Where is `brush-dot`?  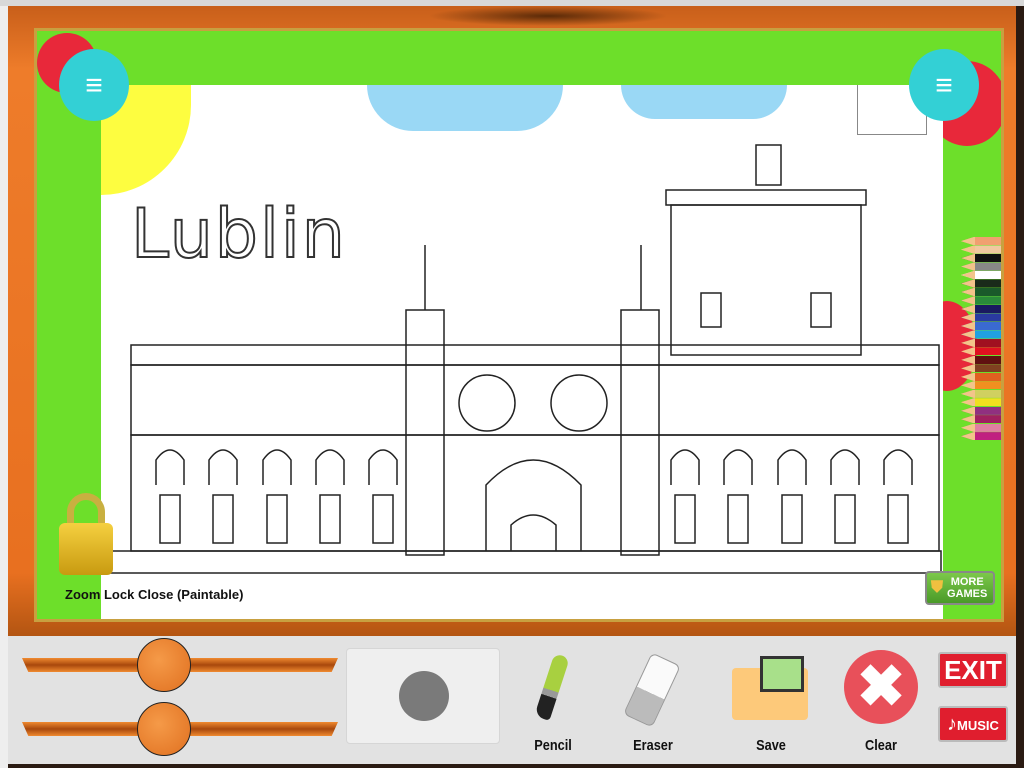
brush-dot is located at coordinates (424, 696).